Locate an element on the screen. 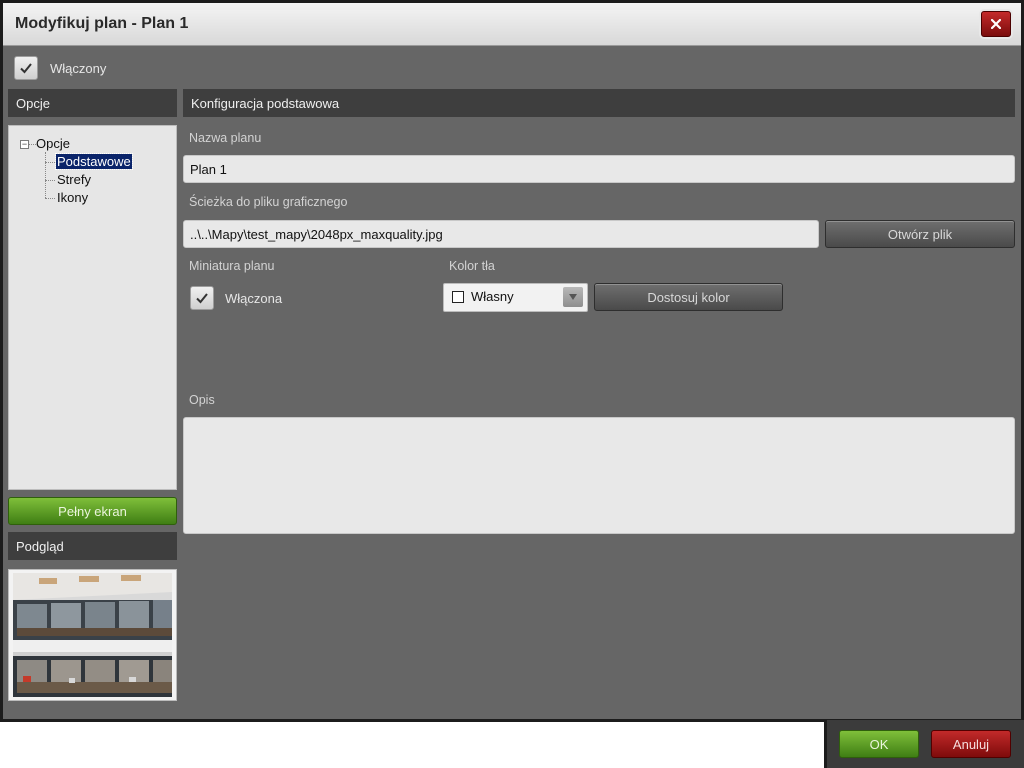 Image resolution: width=1024 pixels, height=768 pixels. tree-item-podstawowe: Podstawowe is located at coordinates (94, 161).